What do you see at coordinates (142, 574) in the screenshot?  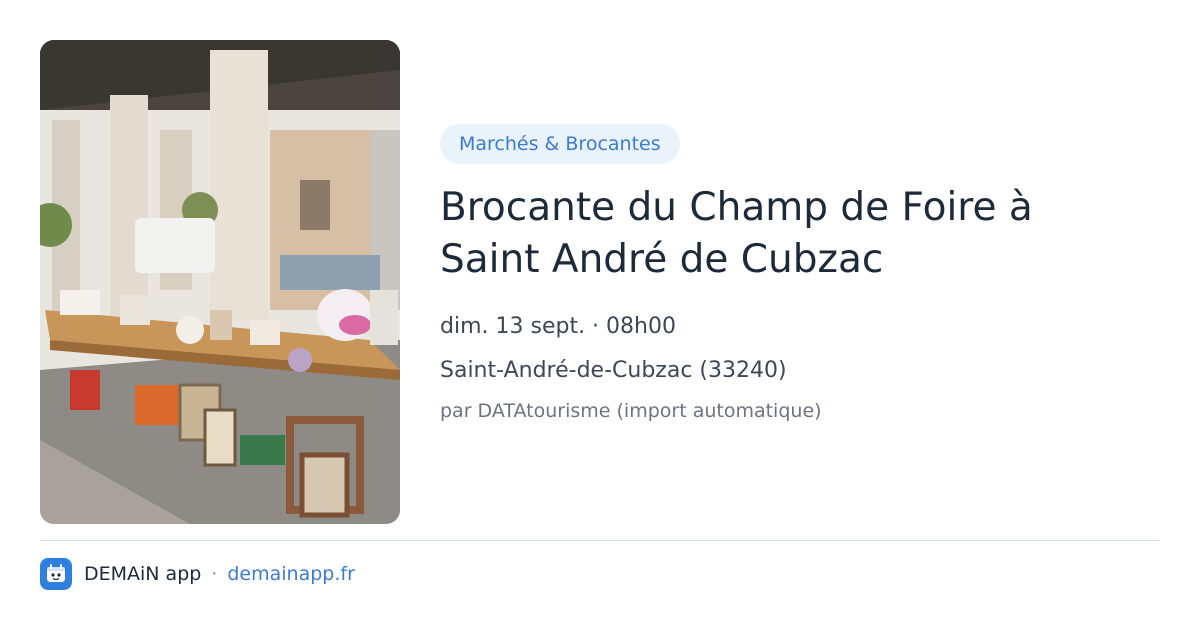 I see `app-name: DEMAiN app` at bounding box center [142, 574].